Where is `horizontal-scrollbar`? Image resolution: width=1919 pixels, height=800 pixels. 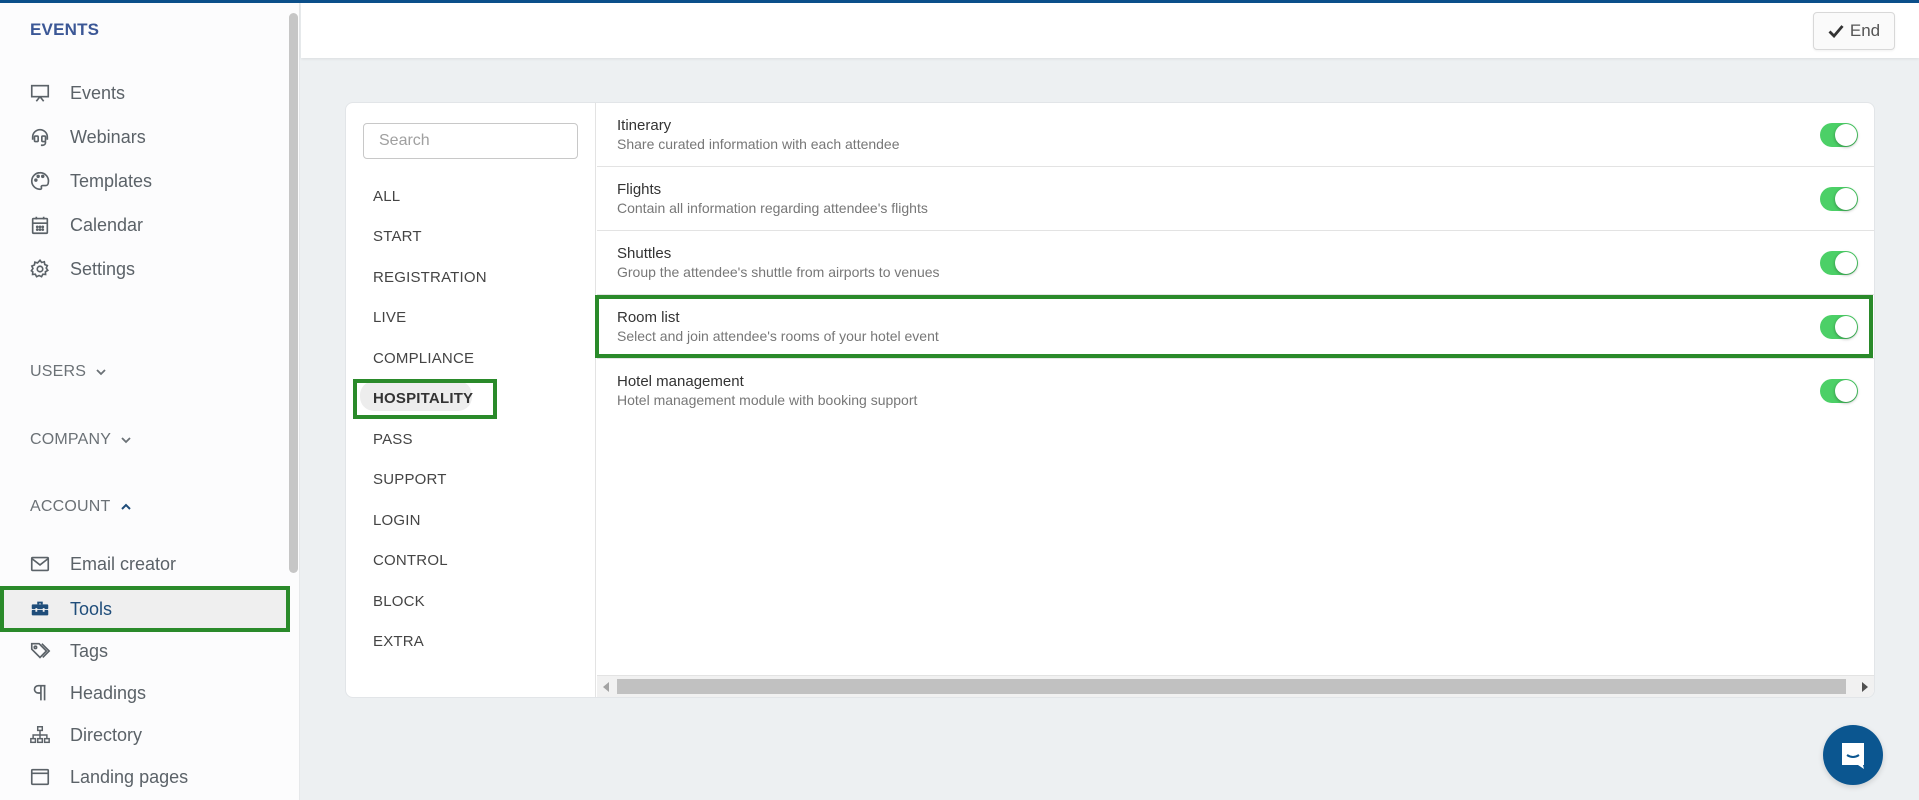 horizontal-scrollbar is located at coordinates (1235, 686).